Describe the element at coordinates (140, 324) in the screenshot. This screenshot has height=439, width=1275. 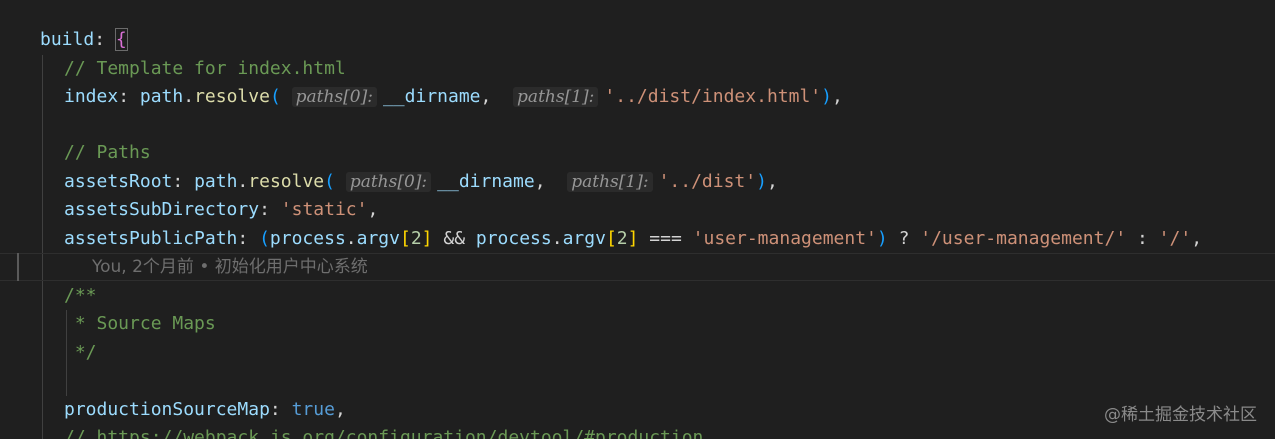
I see `code-line-11: * Source Maps` at that location.